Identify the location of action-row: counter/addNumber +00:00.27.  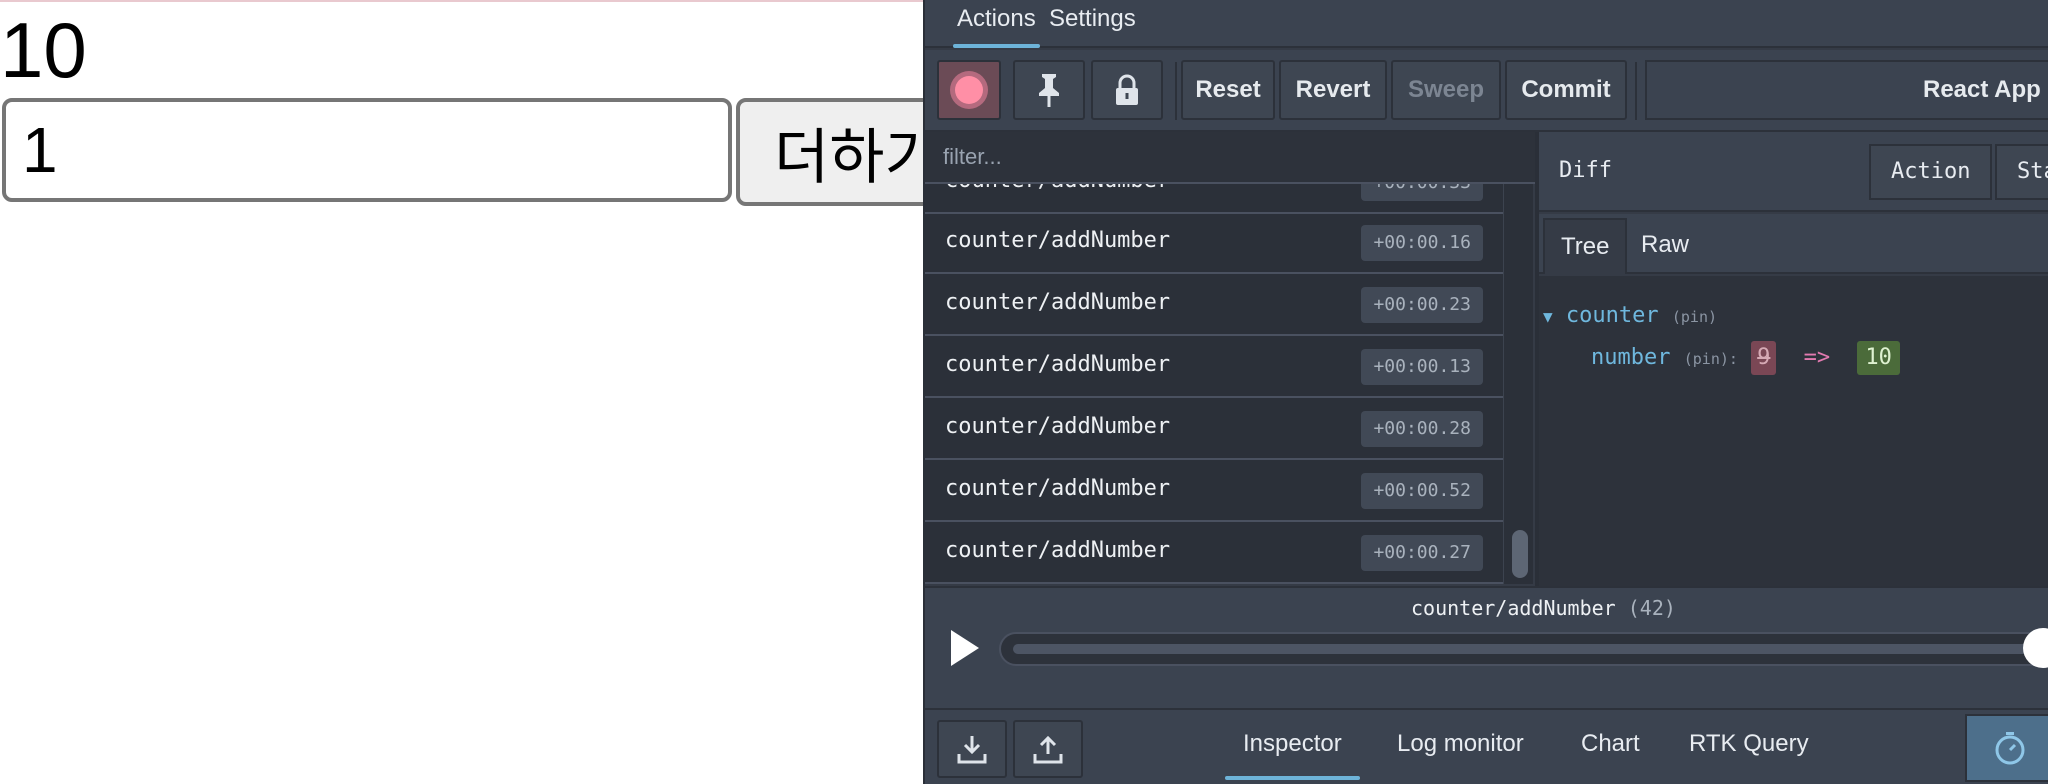
(1214, 554).